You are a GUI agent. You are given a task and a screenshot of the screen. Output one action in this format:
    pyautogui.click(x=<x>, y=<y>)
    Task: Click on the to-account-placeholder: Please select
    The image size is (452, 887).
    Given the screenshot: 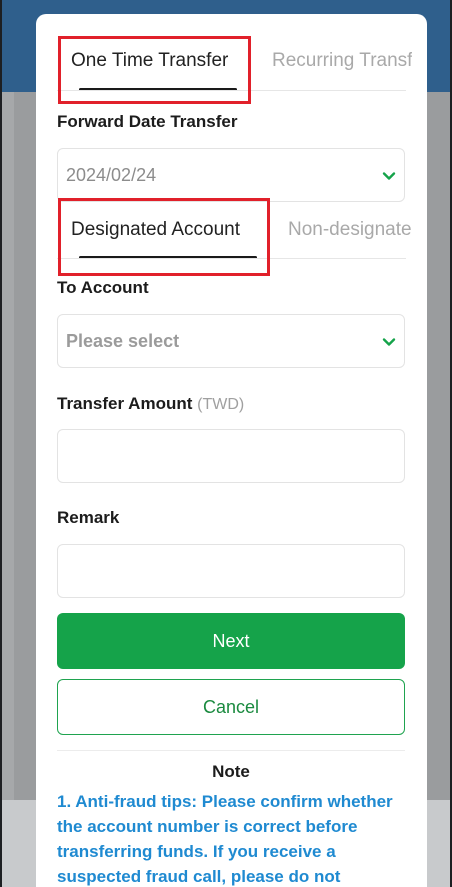 What is the action you would take?
    pyautogui.click(x=123, y=341)
    